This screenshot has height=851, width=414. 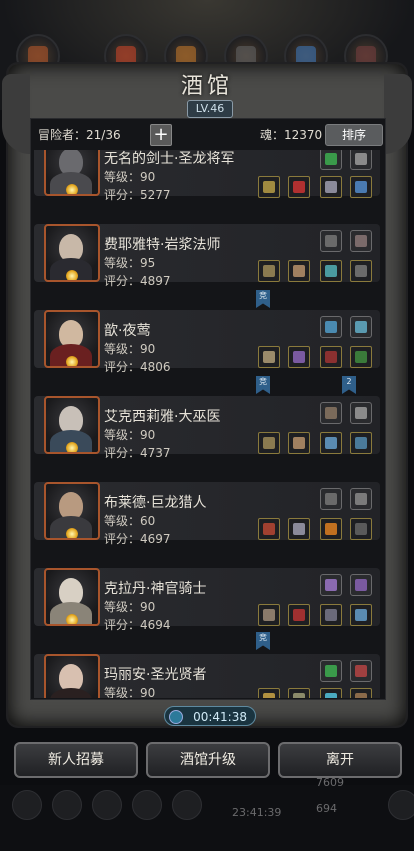 What do you see at coordinates (349, 385) in the screenshot?
I see `rank-ribbon: 2` at bounding box center [349, 385].